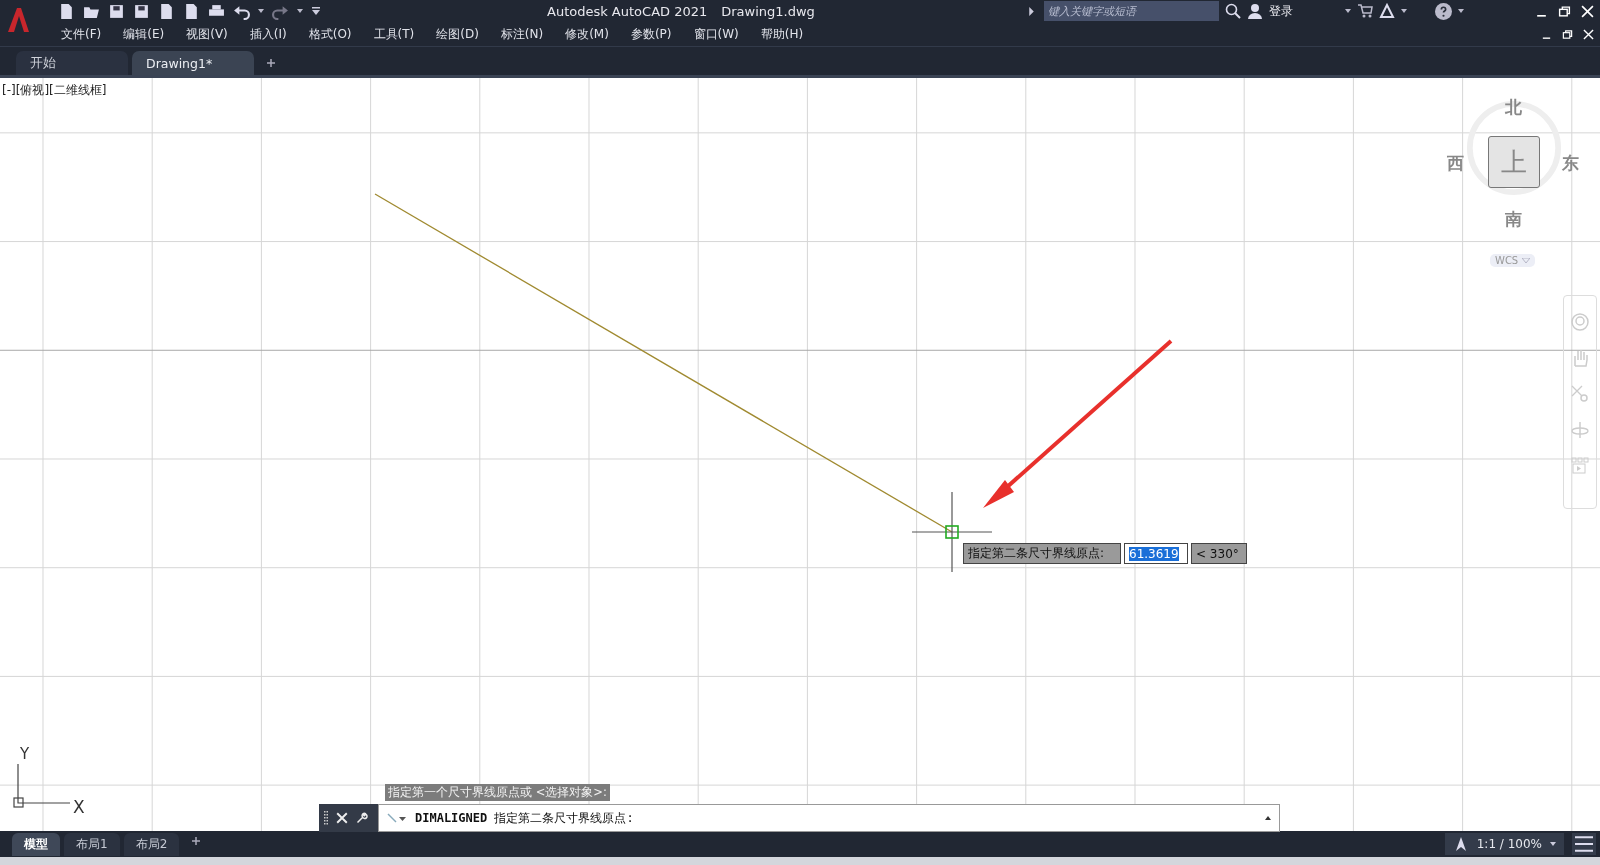  Describe the element at coordinates (1219, 553) in the screenshot. I see `angle-input: < 330°` at that location.